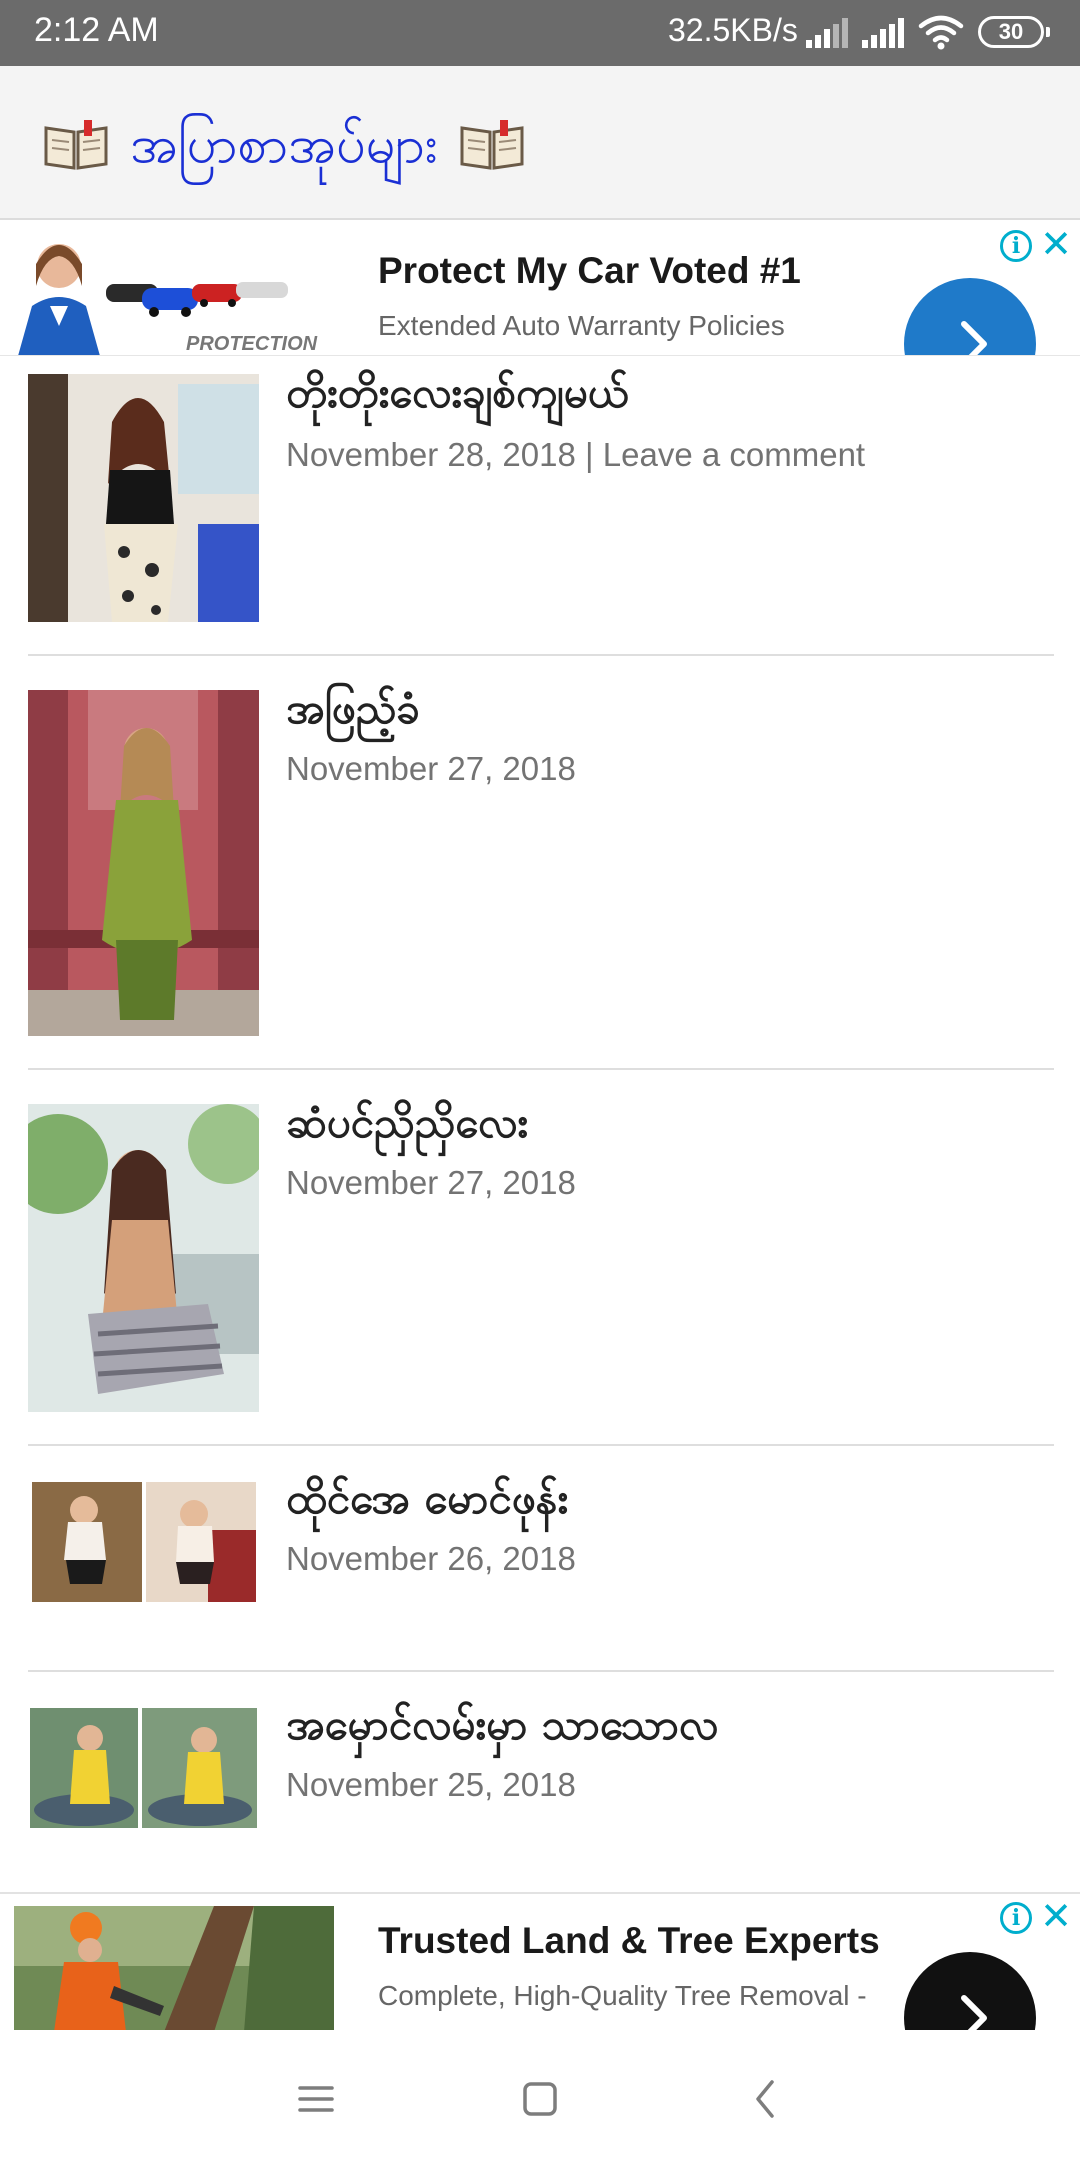 This screenshot has height=2160, width=1080. I want to click on post-date: November 28, 2018, so click(431, 454).